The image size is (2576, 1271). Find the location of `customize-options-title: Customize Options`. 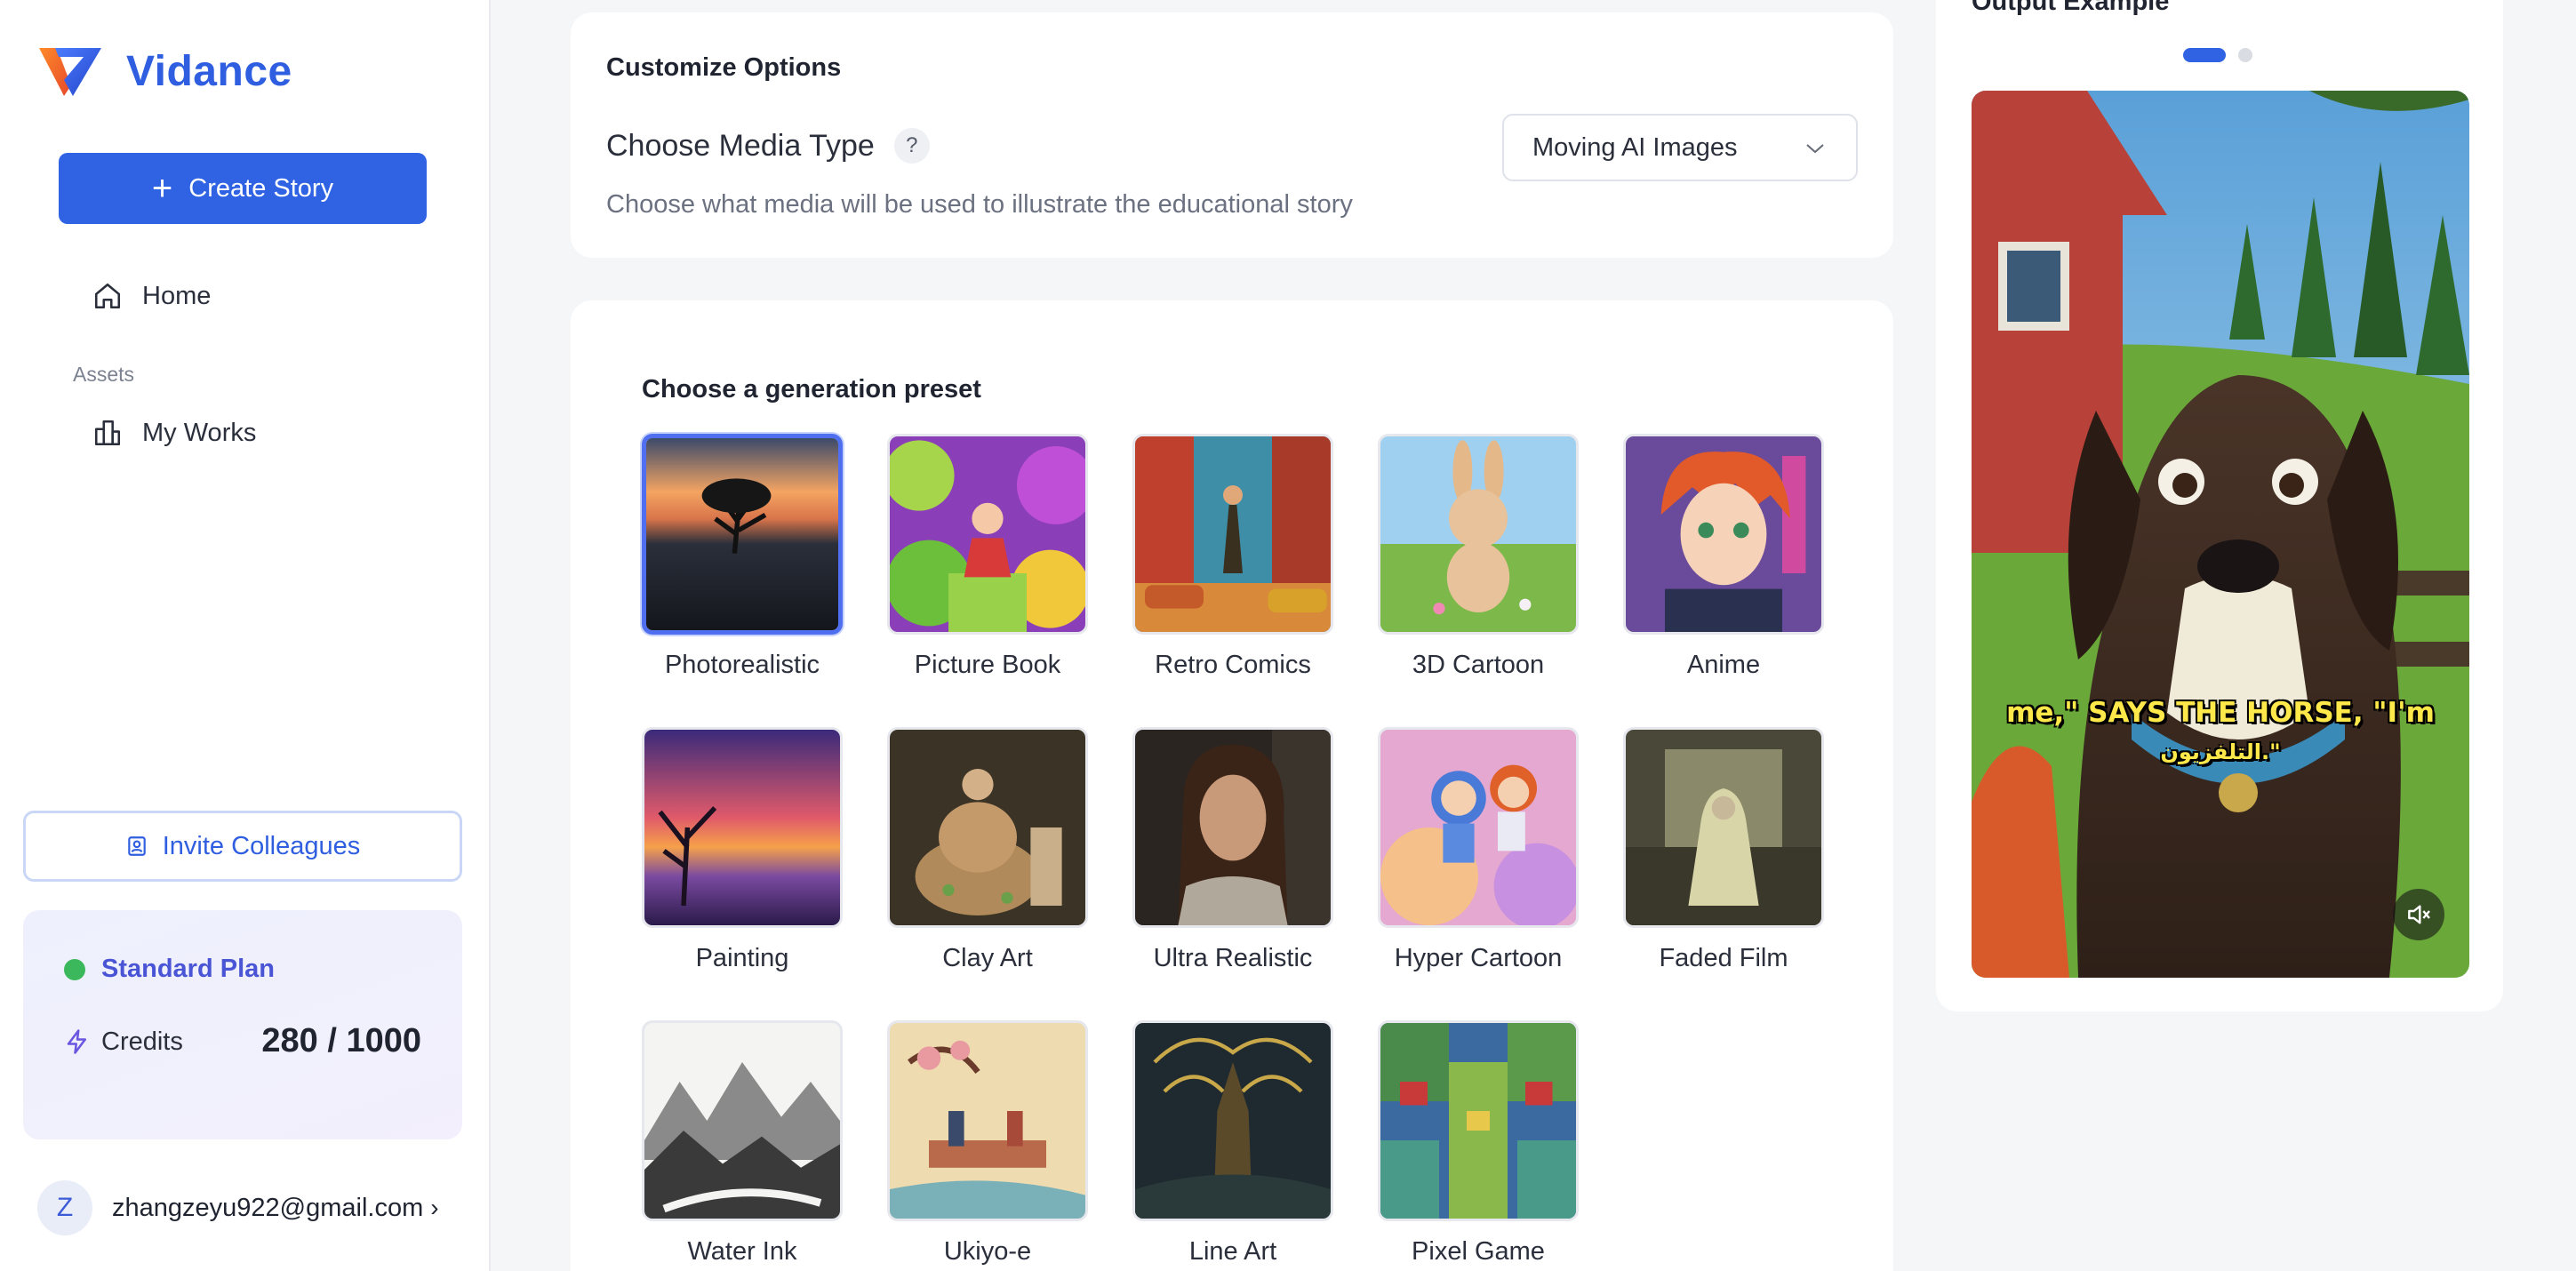

customize-options-title: Customize Options is located at coordinates (724, 67).